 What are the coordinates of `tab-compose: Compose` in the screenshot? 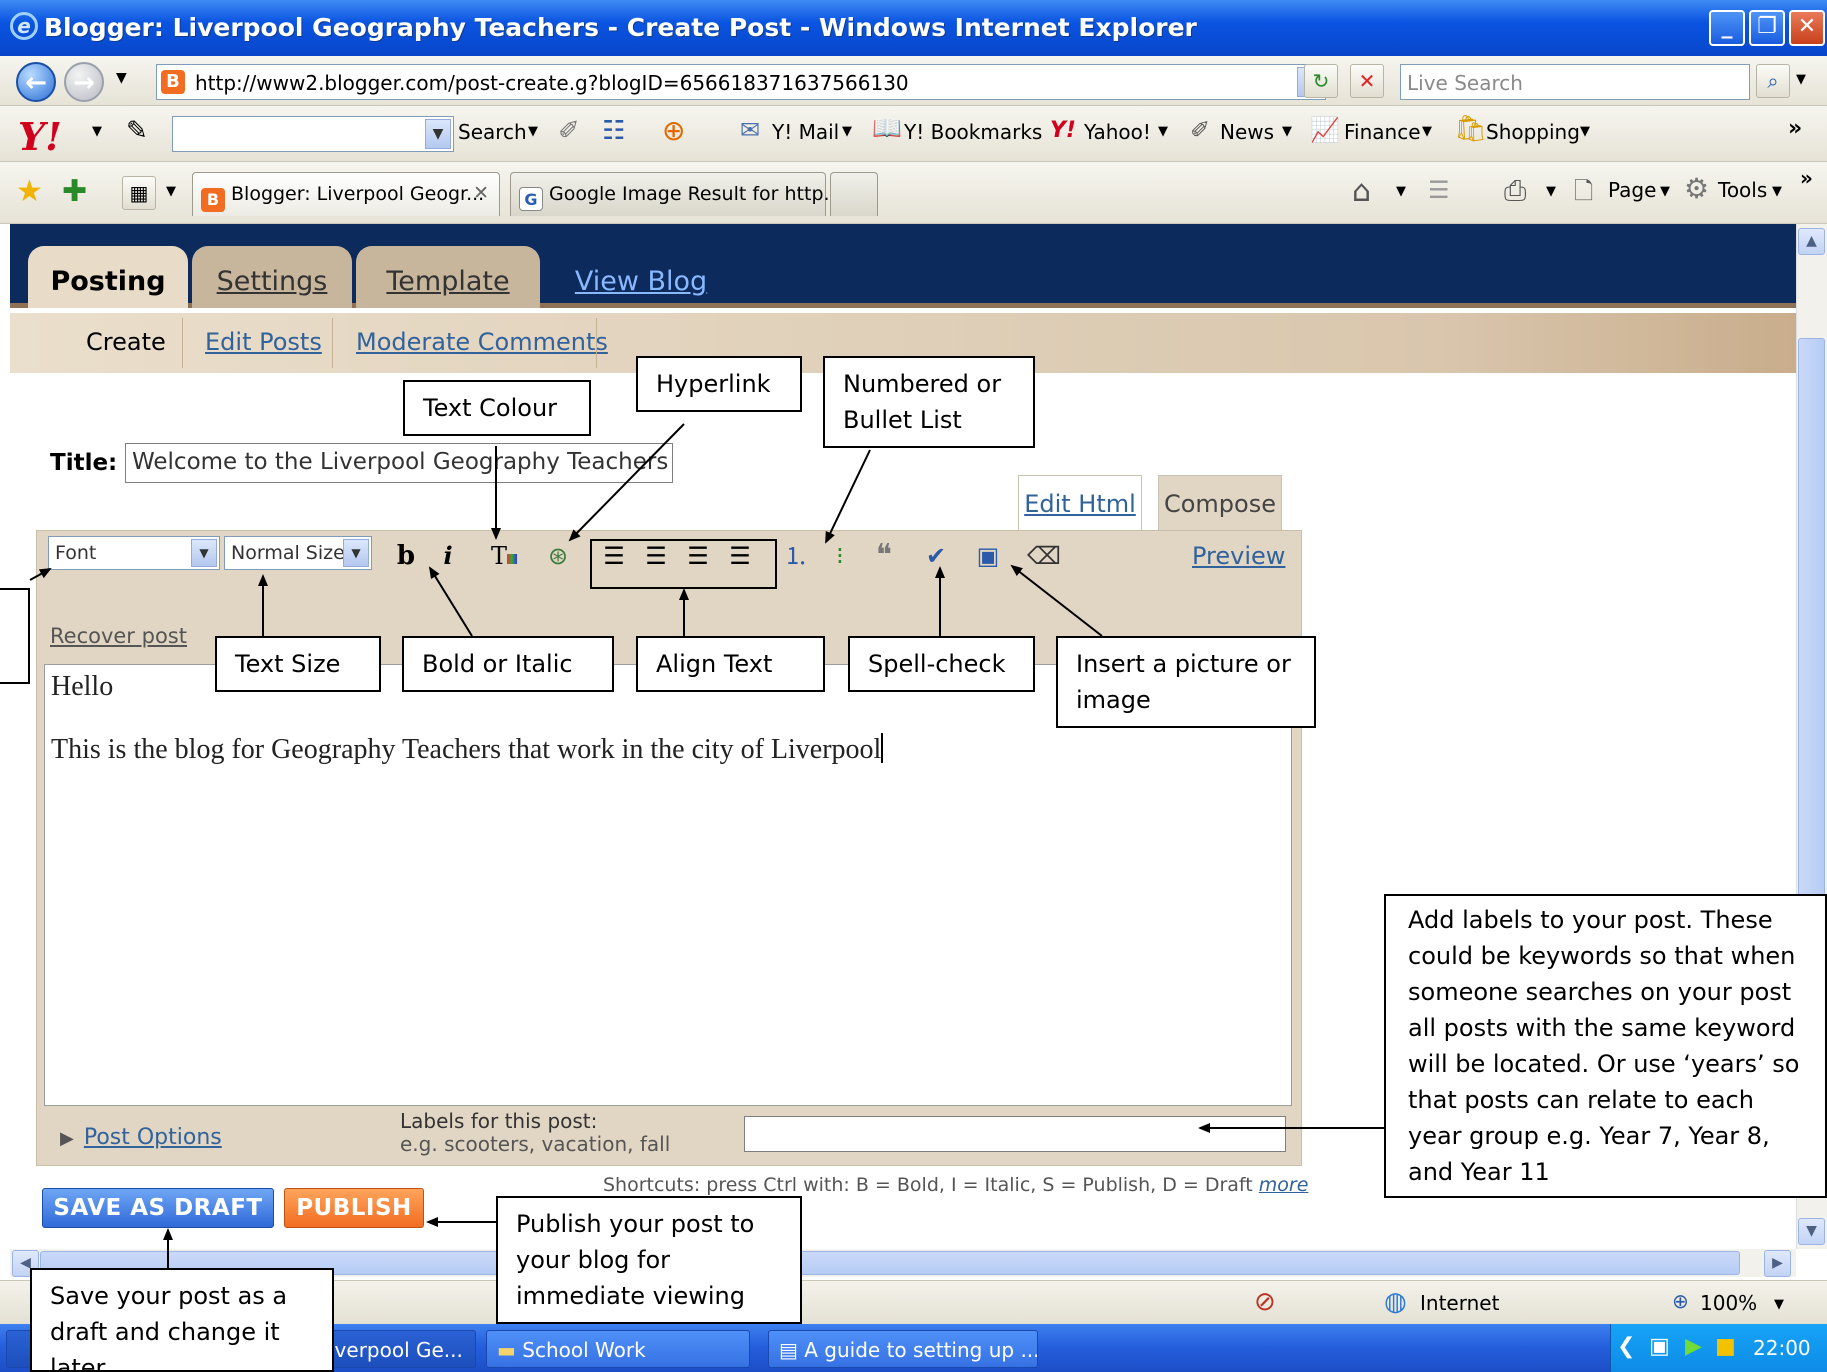 It's located at (1220, 503).